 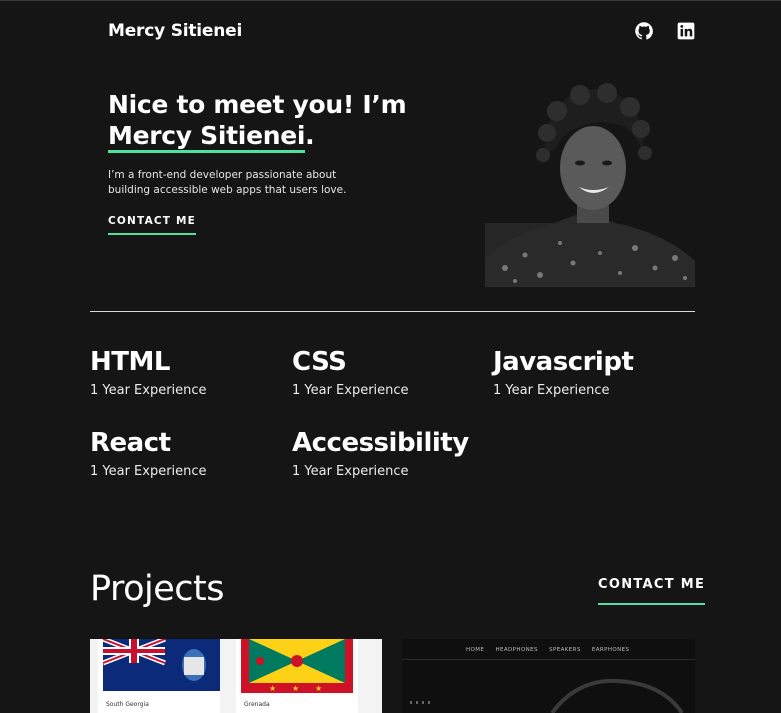 I want to click on hero-heading: Nice to meet you! I’m Mercy Sitienei., so click(x=257, y=121).